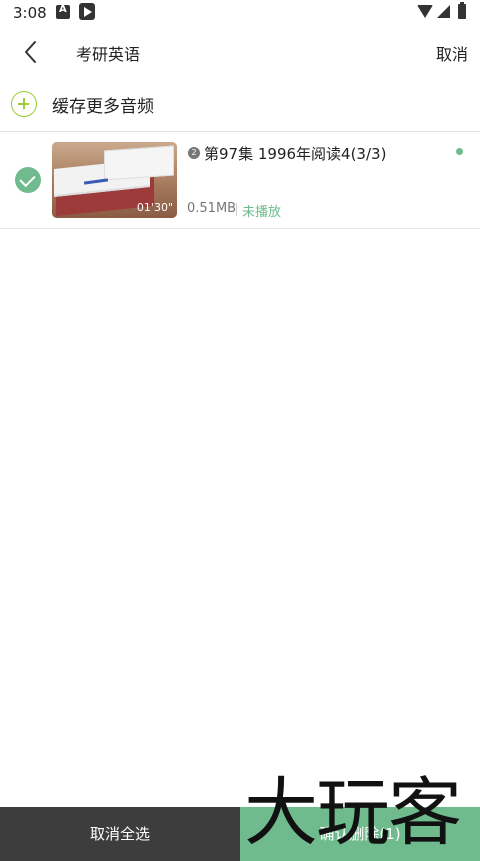 Image resolution: width=480 pixels, height=861 pixels. I want to click on battery-icon, so click(462, 10).